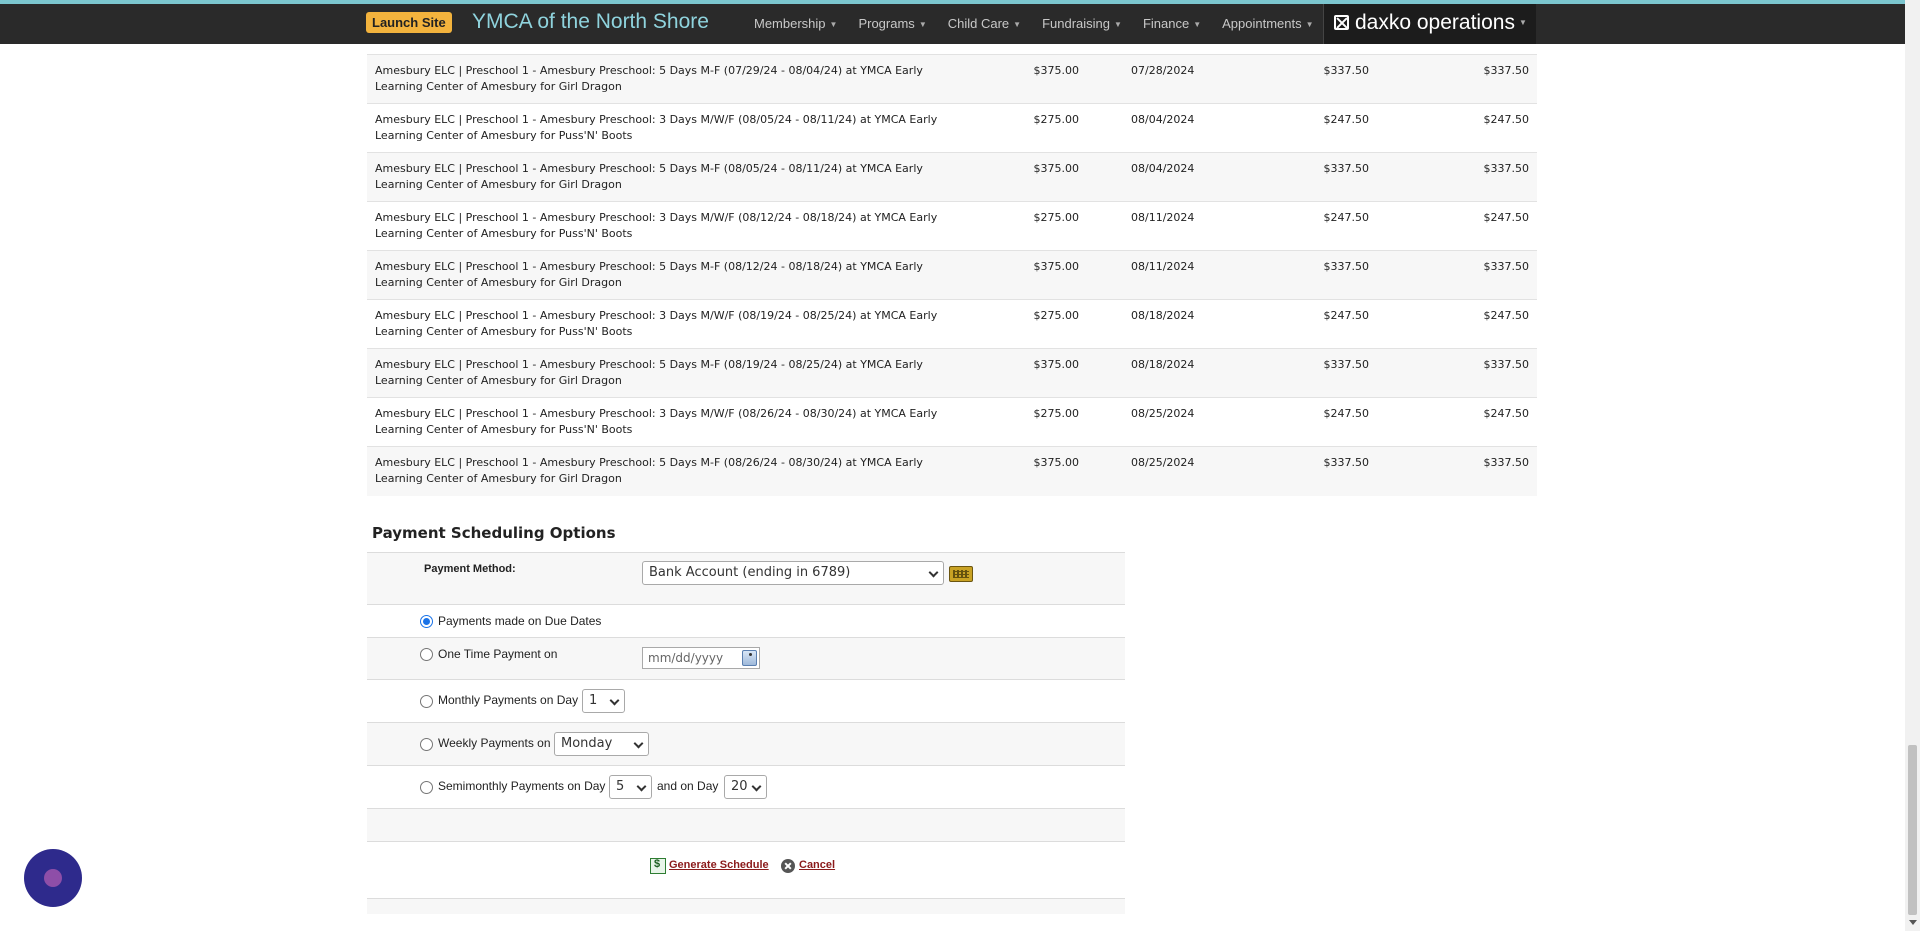 This screenshot has width=1920, height=931. I want to click on close-icon, so click(788, 866).